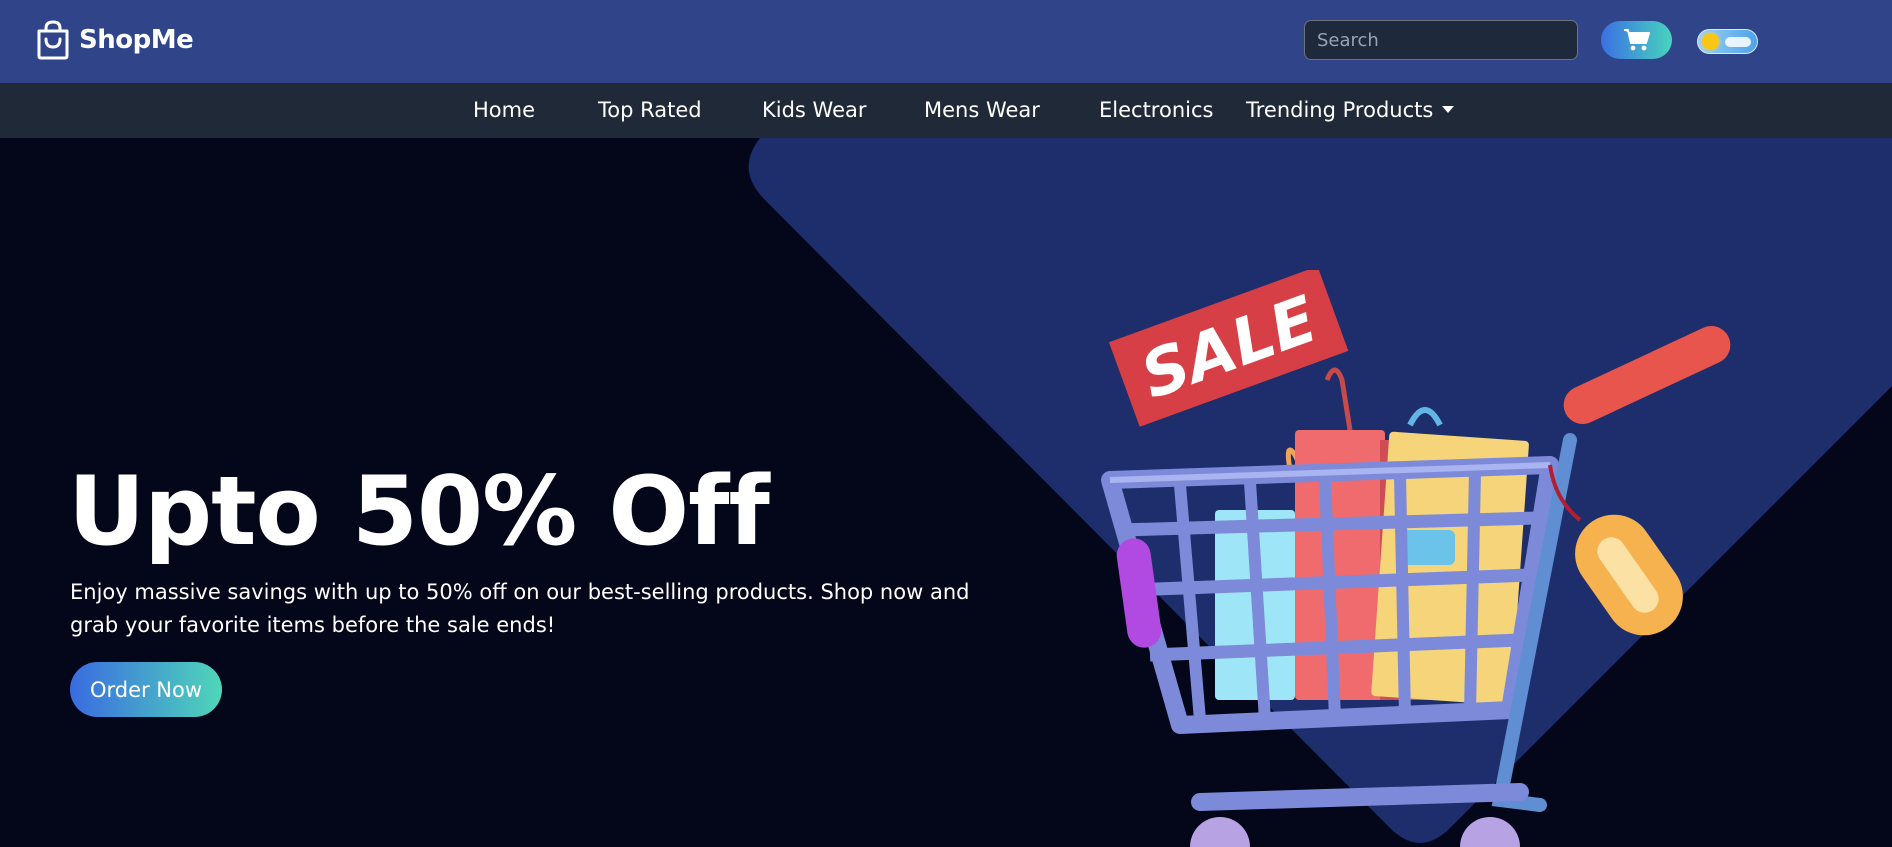  I want to click on hero-title: Upto 50% Off, so click(419, 512).